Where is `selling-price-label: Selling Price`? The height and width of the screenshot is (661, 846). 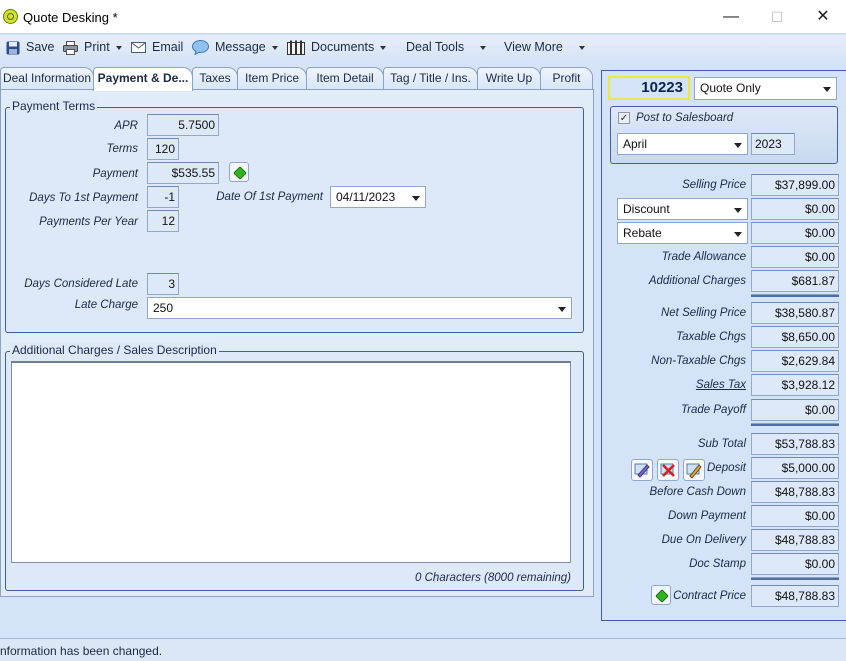 selling-price-label: Selling Price is located at coordinates (714, 185).